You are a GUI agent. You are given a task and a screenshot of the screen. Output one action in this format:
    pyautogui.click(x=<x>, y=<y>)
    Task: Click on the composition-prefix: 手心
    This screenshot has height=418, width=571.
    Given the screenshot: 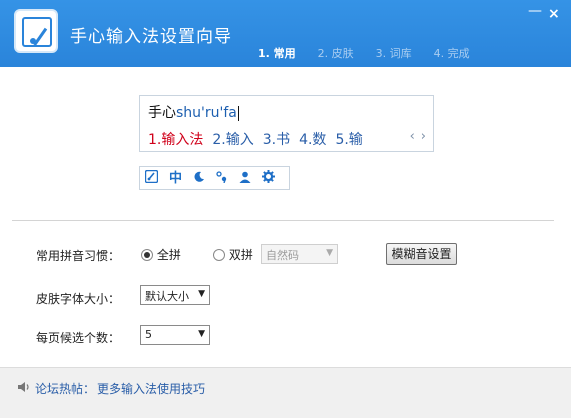 What is the action you would take?
    pyautogui.click(x=162, y=113)
    